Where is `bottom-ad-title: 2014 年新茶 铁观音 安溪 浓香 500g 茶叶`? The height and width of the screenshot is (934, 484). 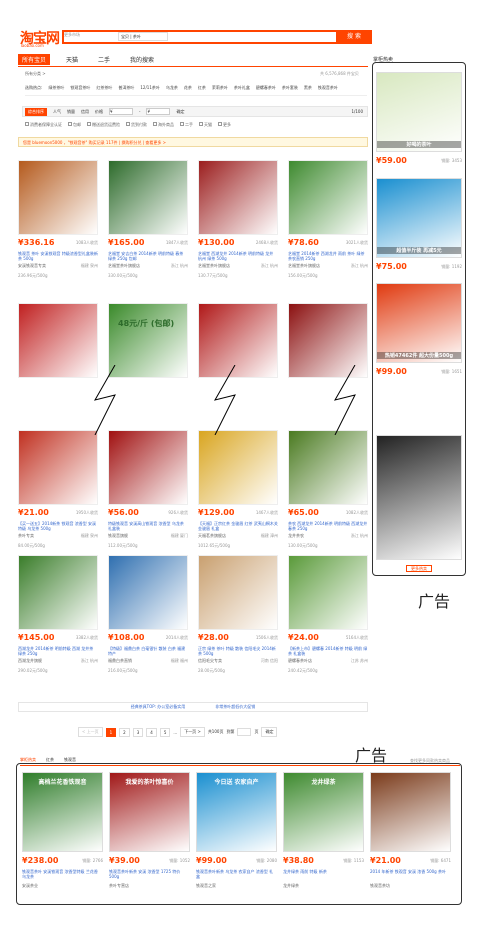 bottom-ad-title: 2014 年新茶 铁观音 安溪 浓香 500g 茶叶 is located at coordinates (410, 874).